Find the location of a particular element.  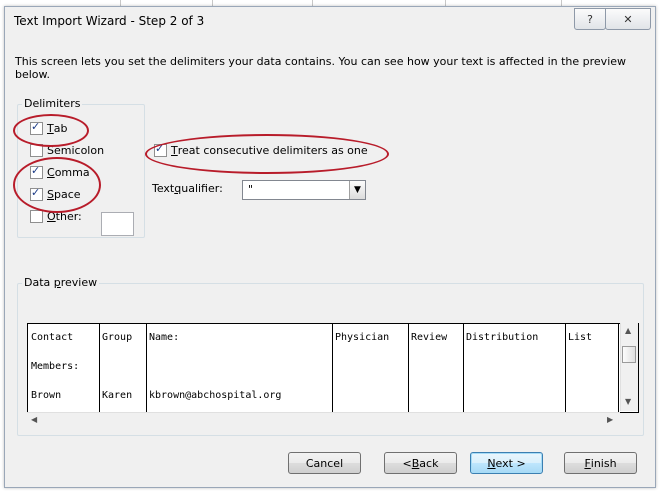

scroll-down-icon: ▼ is located at coordinates (628, 401).